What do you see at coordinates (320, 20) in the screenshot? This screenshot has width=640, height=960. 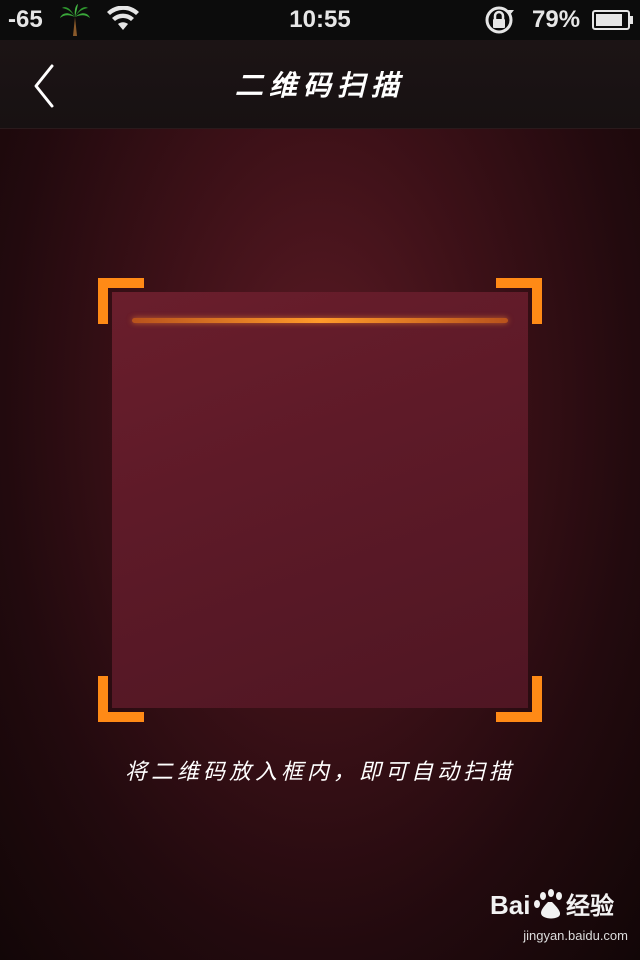 I see `status-bar: -65 10:55 79%` at bounding box center [320, 20].